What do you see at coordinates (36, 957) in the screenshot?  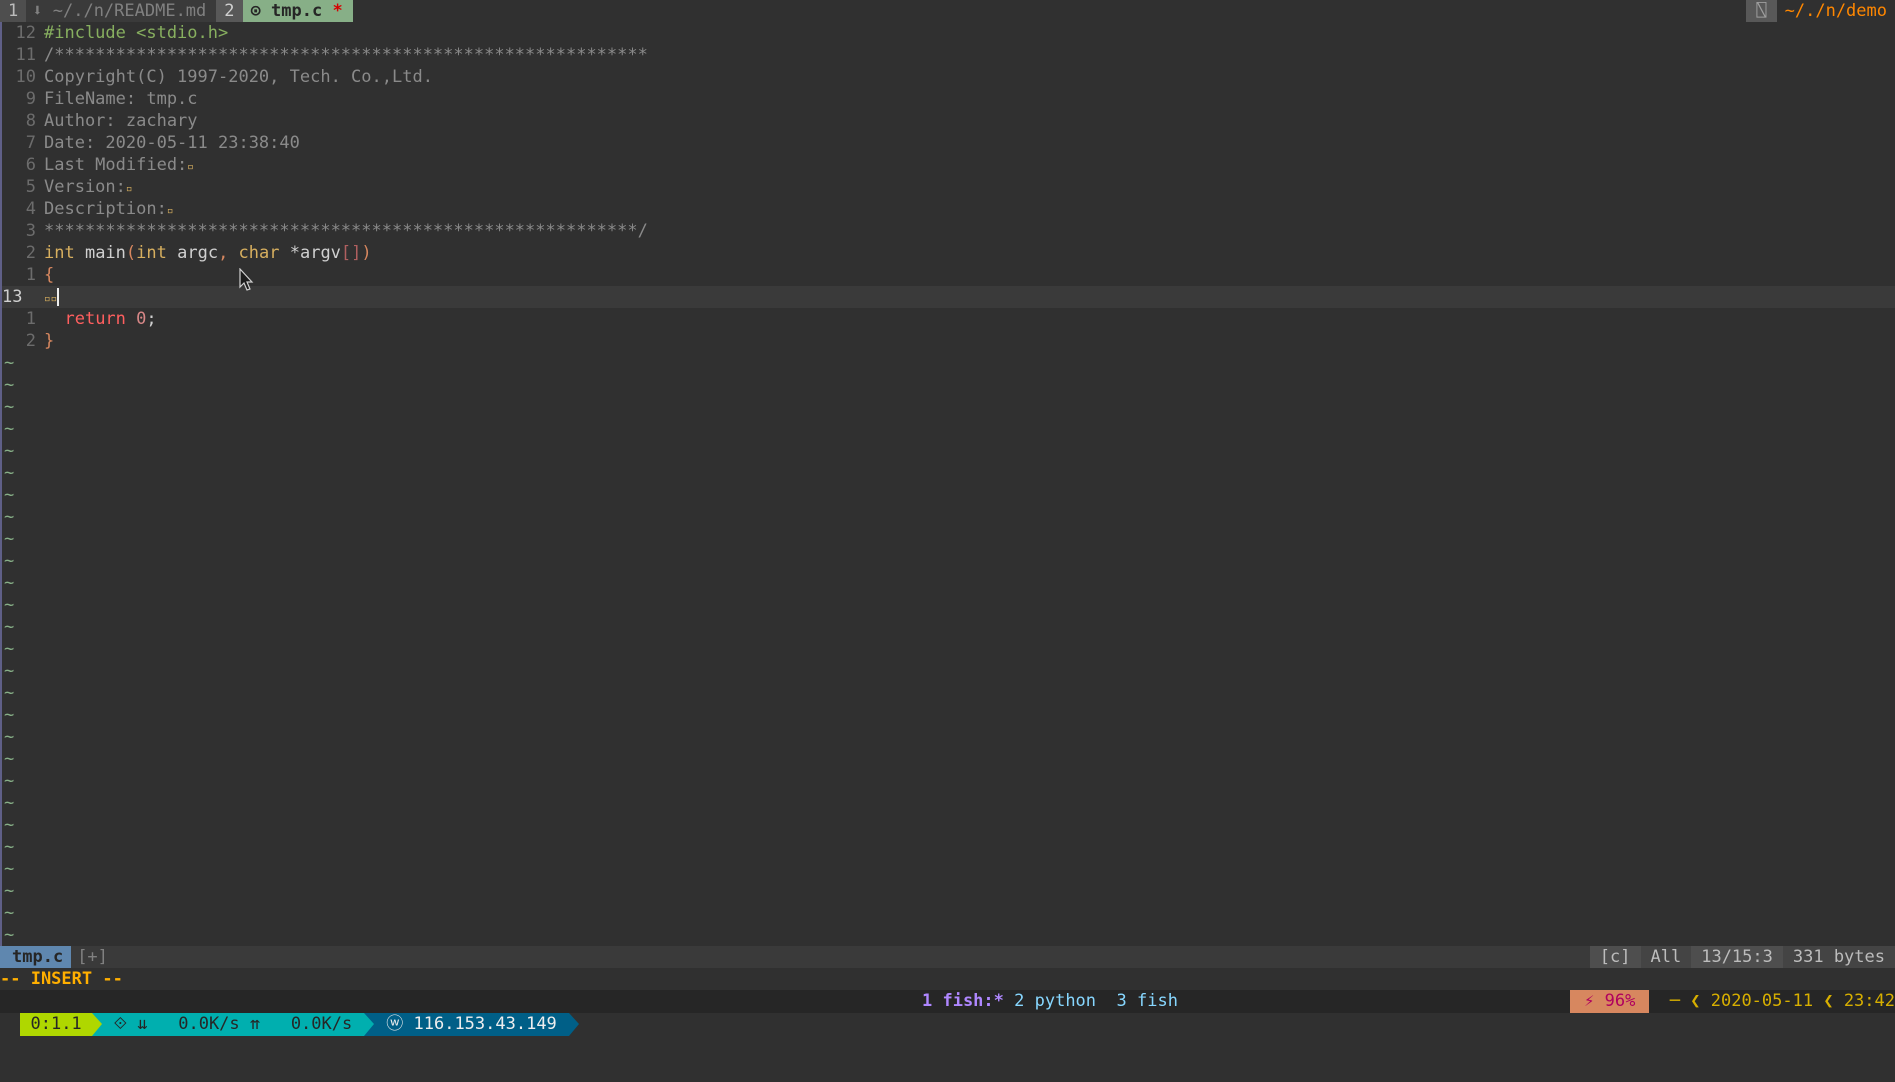 I see `status-filename: tmp.c` at bounding box center [36, 957].